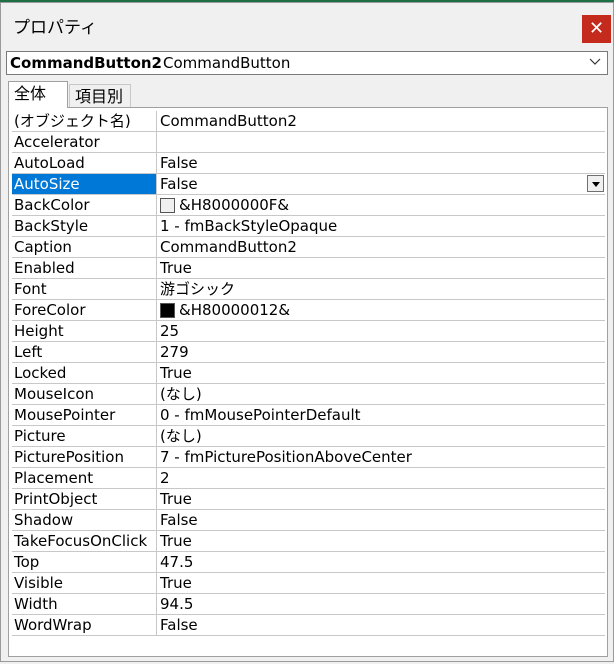 The height and width of the screenshot is (664, 614). I want to click on property-value-text: 1 - fmBackStyleOpaque, so click(249, 226).